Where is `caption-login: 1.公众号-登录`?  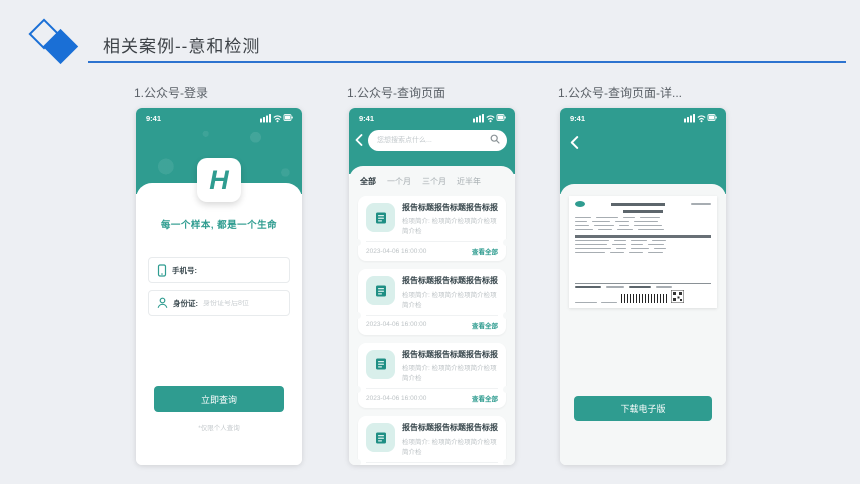
caption-login: 1.公众号-登录 is located at coordinates (171, 93).